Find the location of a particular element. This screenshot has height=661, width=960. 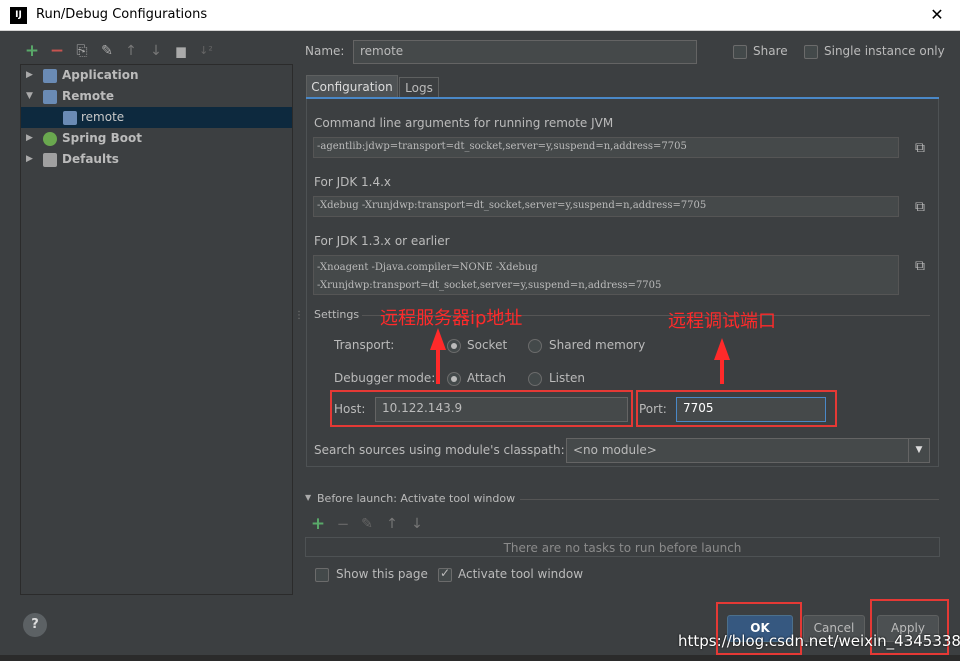

tree-item-defaults: ▶ Defaults is located at coordinates (156, 159).